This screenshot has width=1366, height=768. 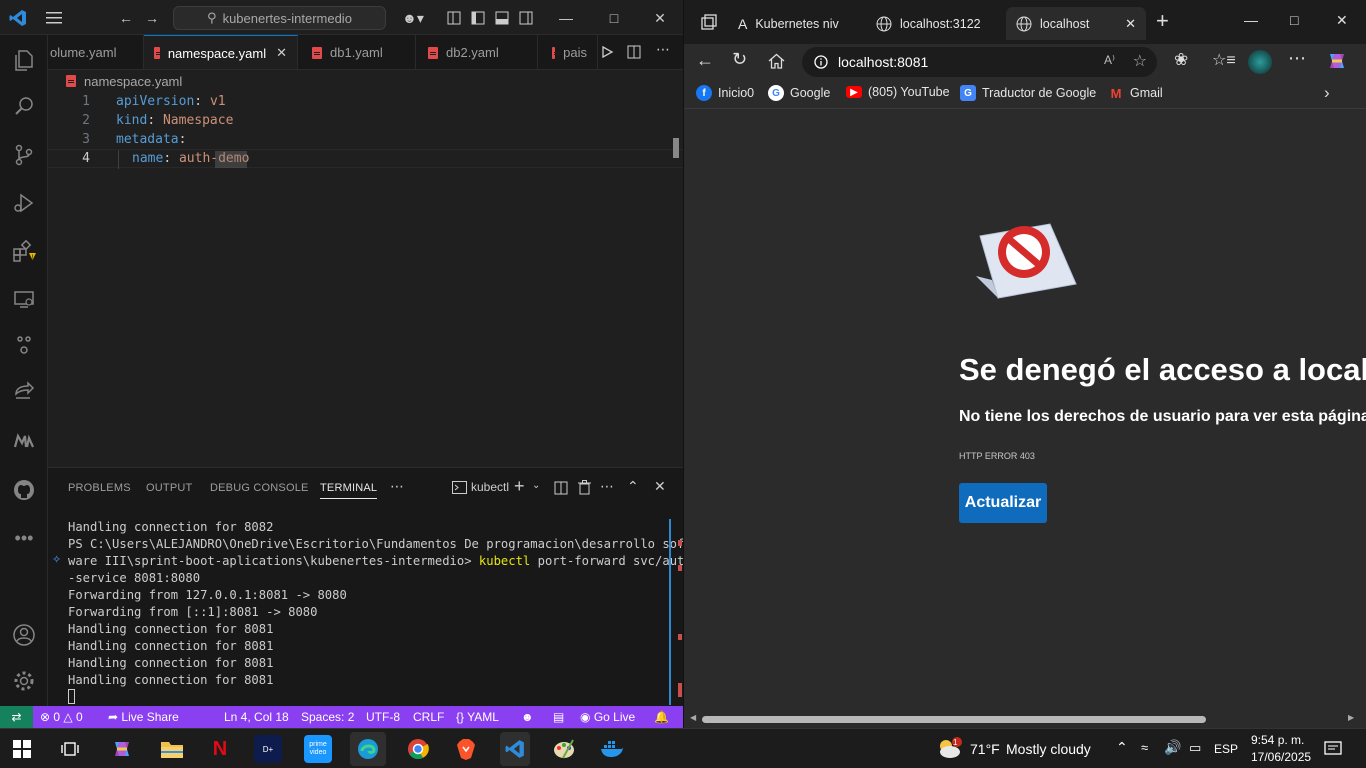 I want to click on tab-output: OUTPUT, so click(x=169, y=488).